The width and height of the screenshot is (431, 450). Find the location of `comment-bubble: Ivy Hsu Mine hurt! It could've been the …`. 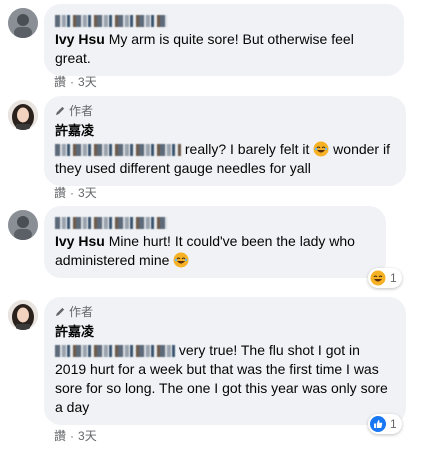

comment-bubble: Ivy Hsu Mine hurt! It could've been the … is located at coordinates (215, 242).